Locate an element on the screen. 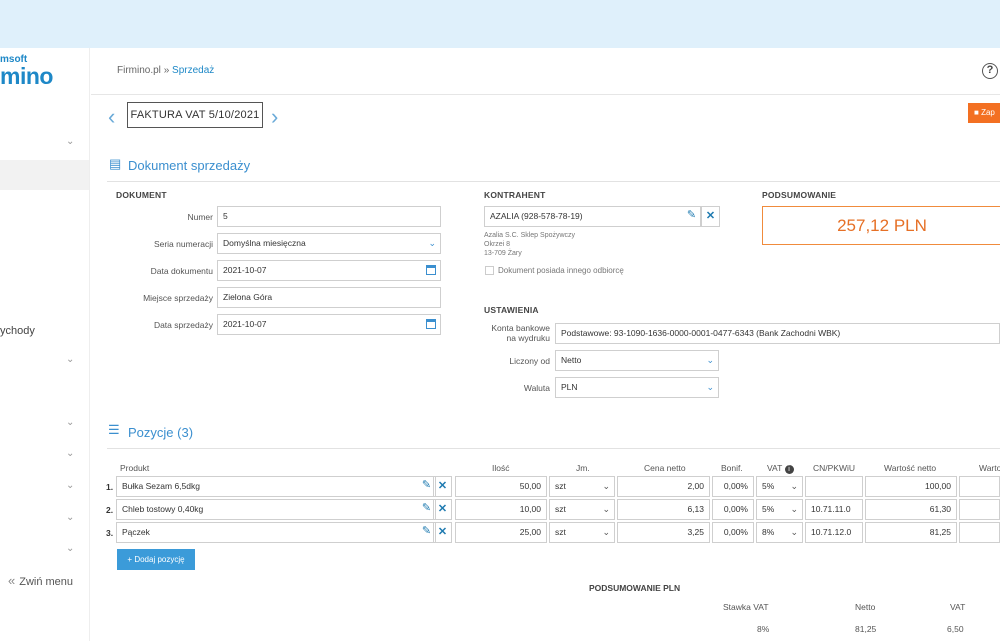 The width and height of the screenshot is (1000, 641). cn-input is located at coordinates (834, 486).